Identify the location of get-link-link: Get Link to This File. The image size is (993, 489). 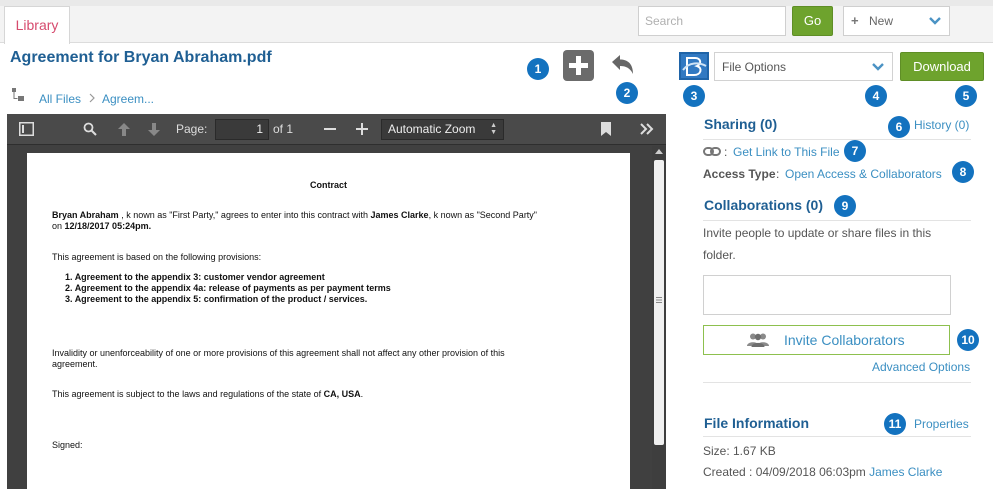
(786, 152).